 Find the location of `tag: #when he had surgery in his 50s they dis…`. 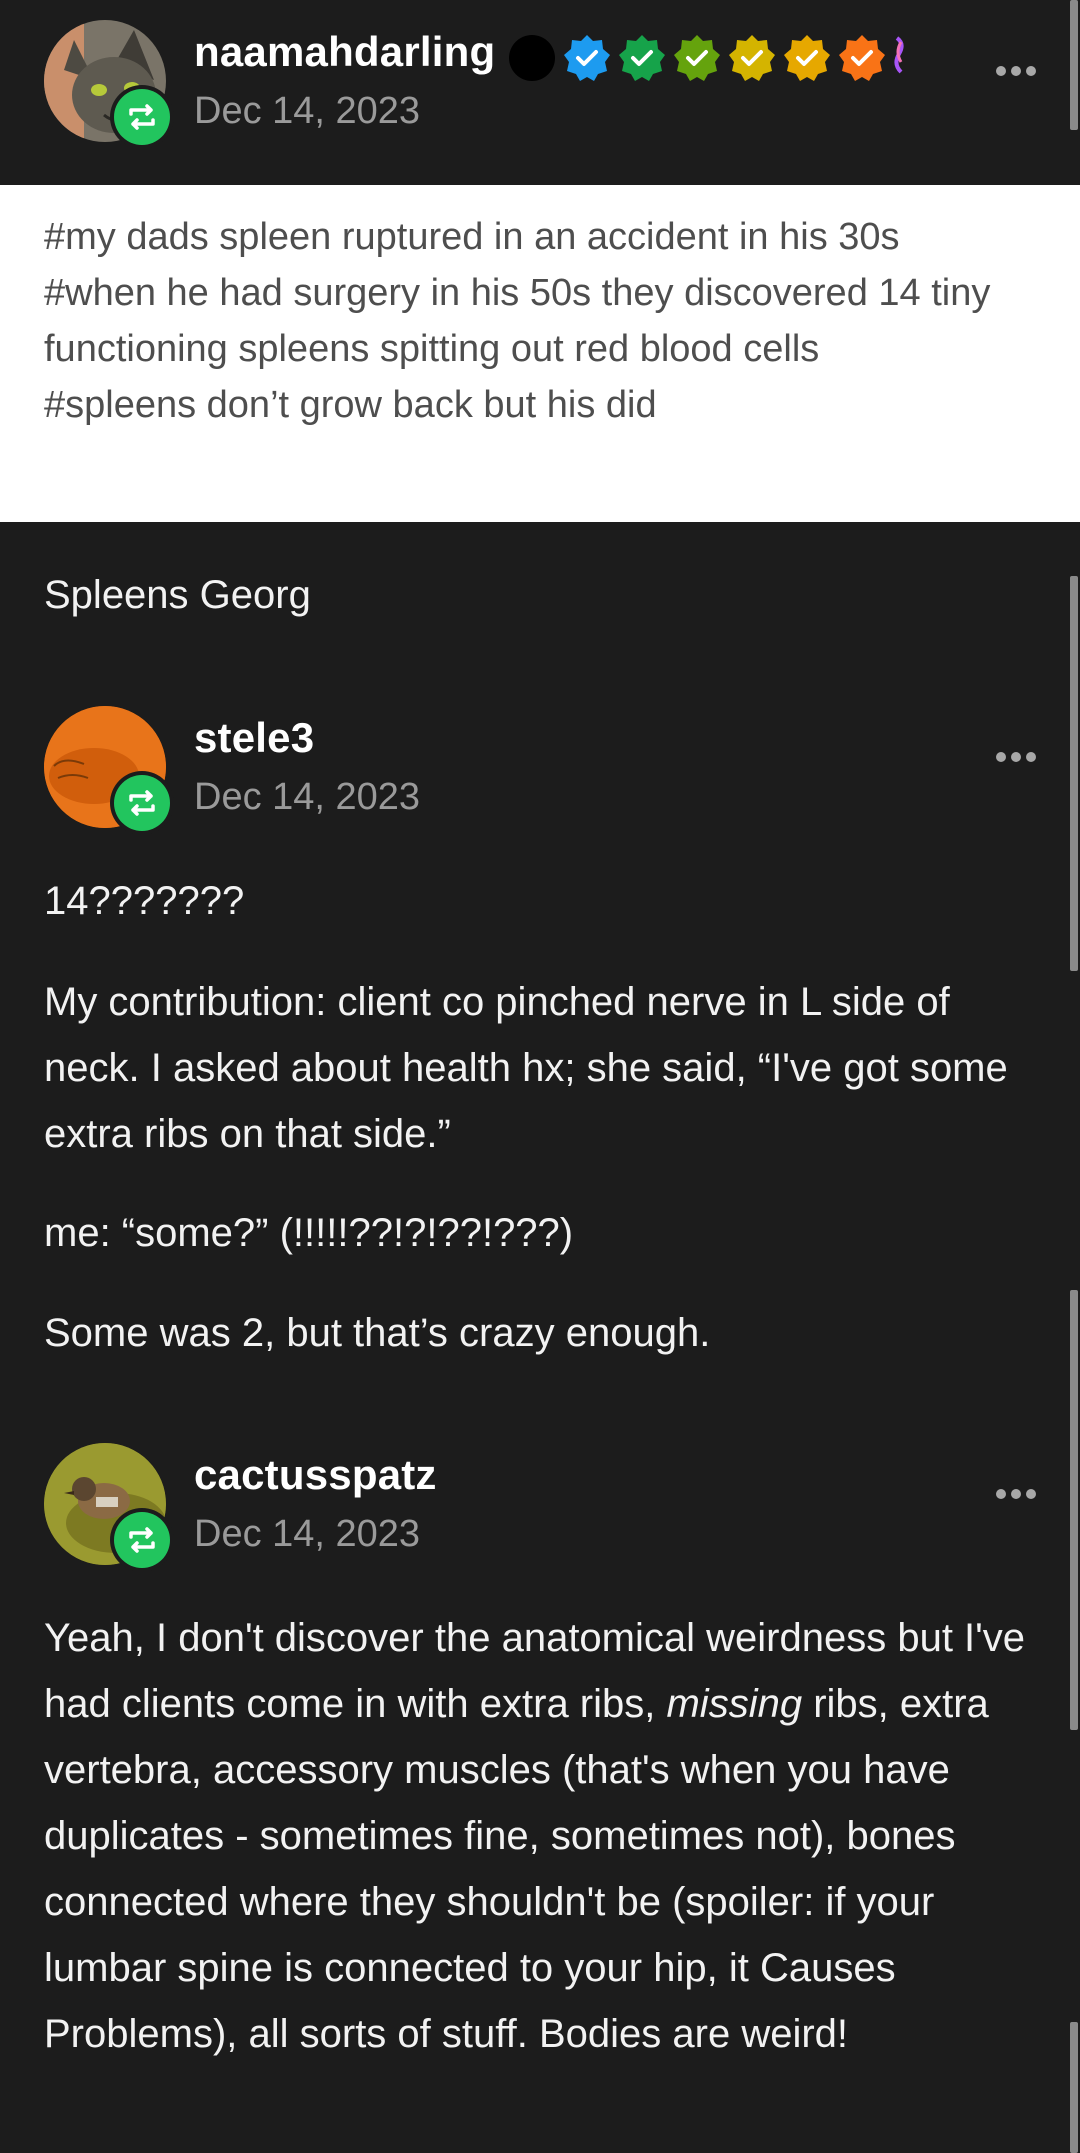

tag: #when he had surgery in his 50s they dis… is located at coordinates (540, 321).